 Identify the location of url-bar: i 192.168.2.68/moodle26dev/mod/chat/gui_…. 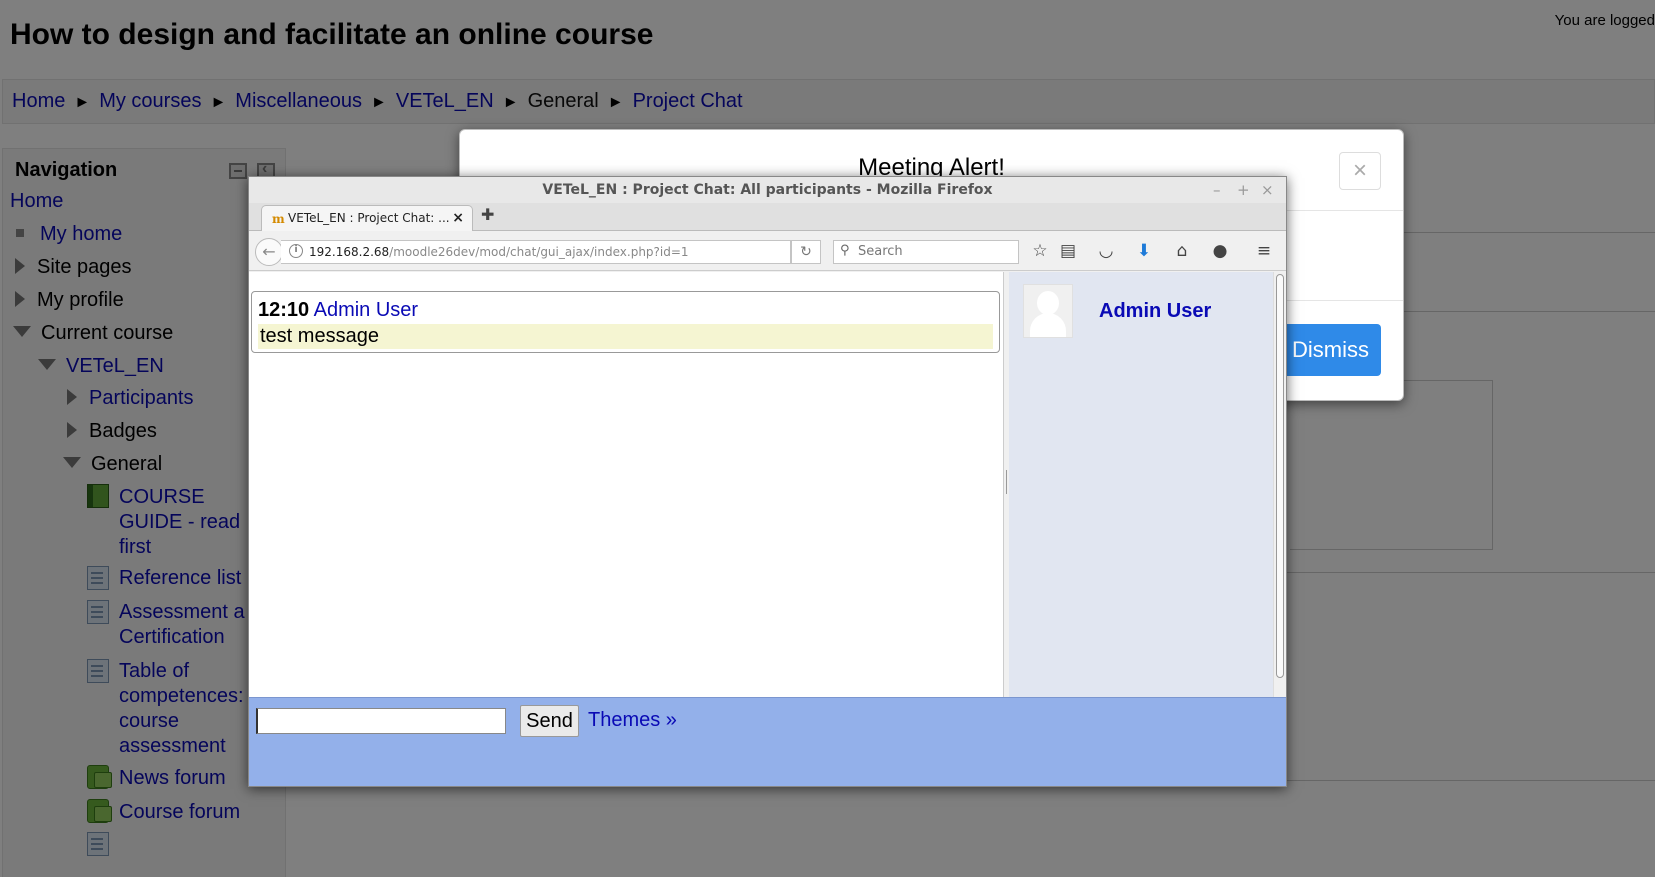
(536, 252).